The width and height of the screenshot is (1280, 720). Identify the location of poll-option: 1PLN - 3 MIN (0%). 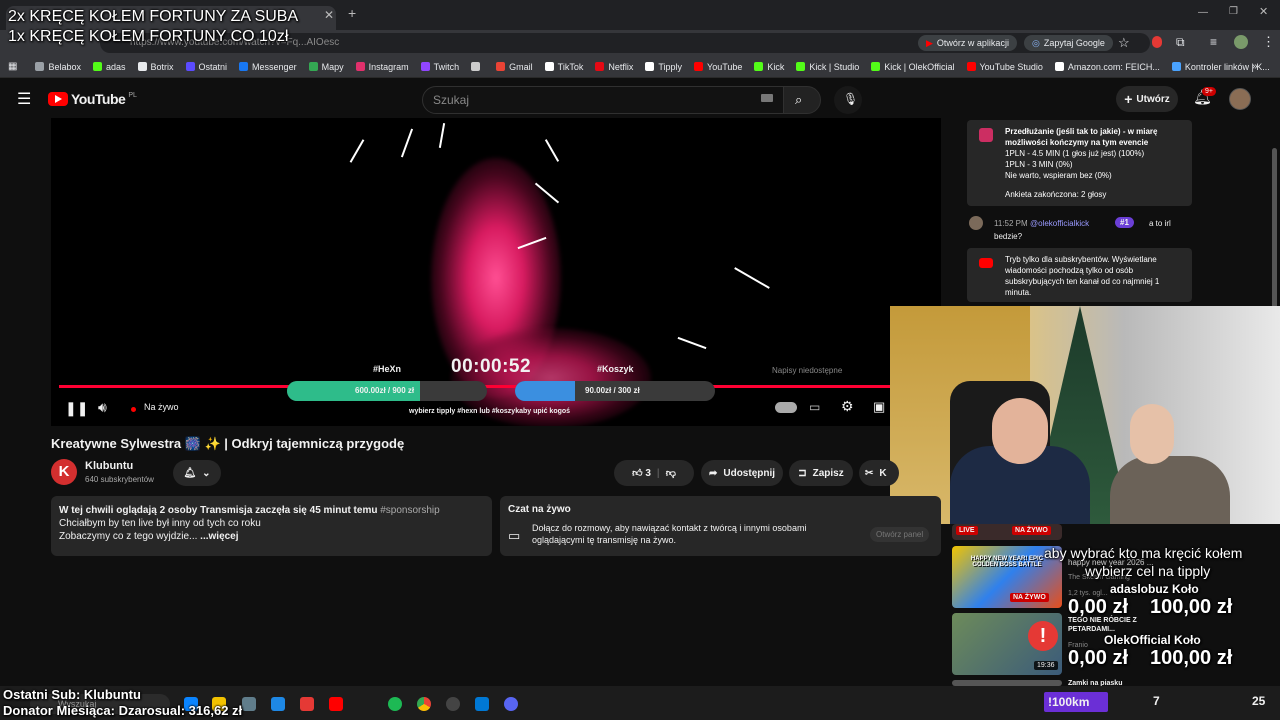
(1039, 164).